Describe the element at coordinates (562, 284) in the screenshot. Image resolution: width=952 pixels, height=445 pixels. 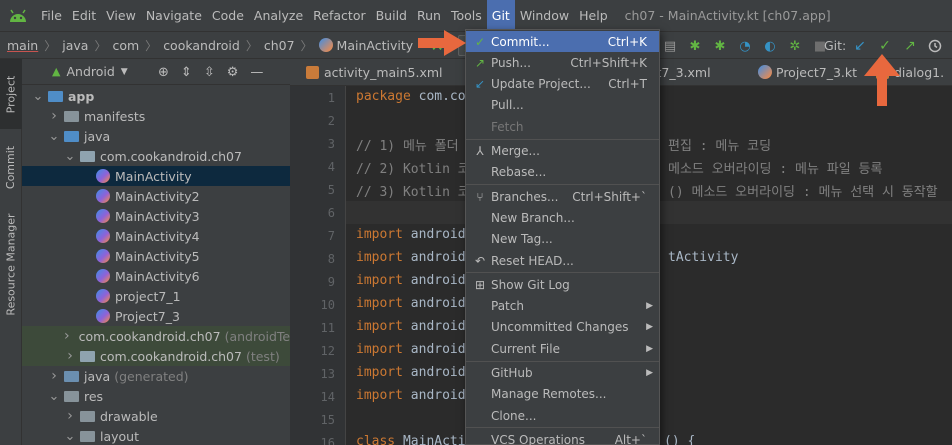
I see `git-menu-show-git-log: ⊞ Show Git Log` at that location.